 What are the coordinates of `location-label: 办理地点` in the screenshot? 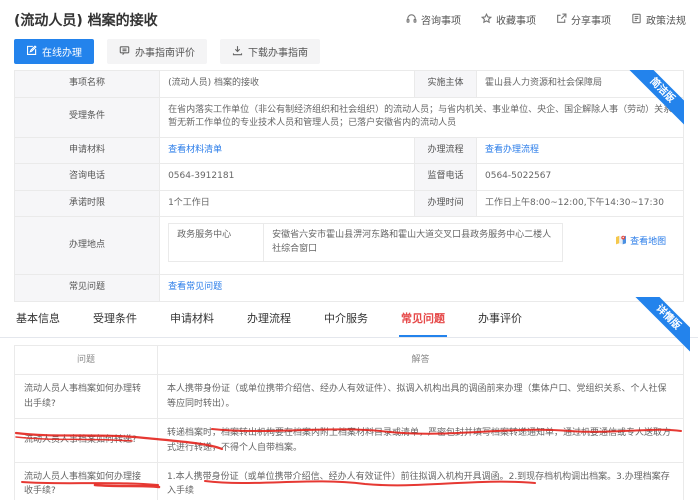 It's located at (87, 245).